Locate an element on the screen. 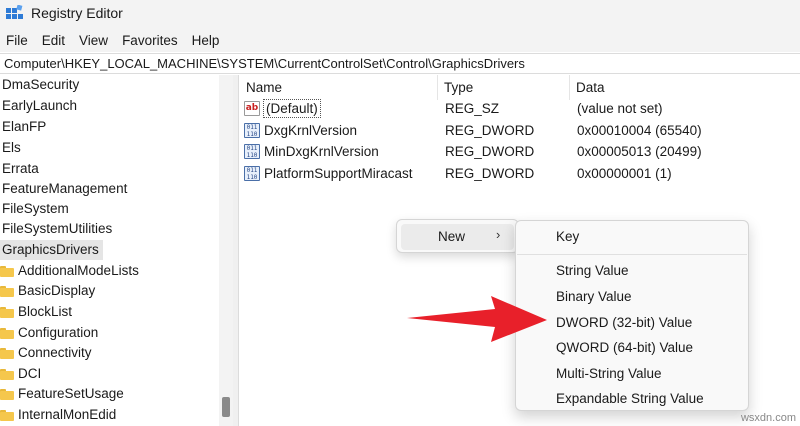 The height and width of the screenshot is (426, 800). tree-child-item: InternalMonEdid is located at coordinates (58, 415).